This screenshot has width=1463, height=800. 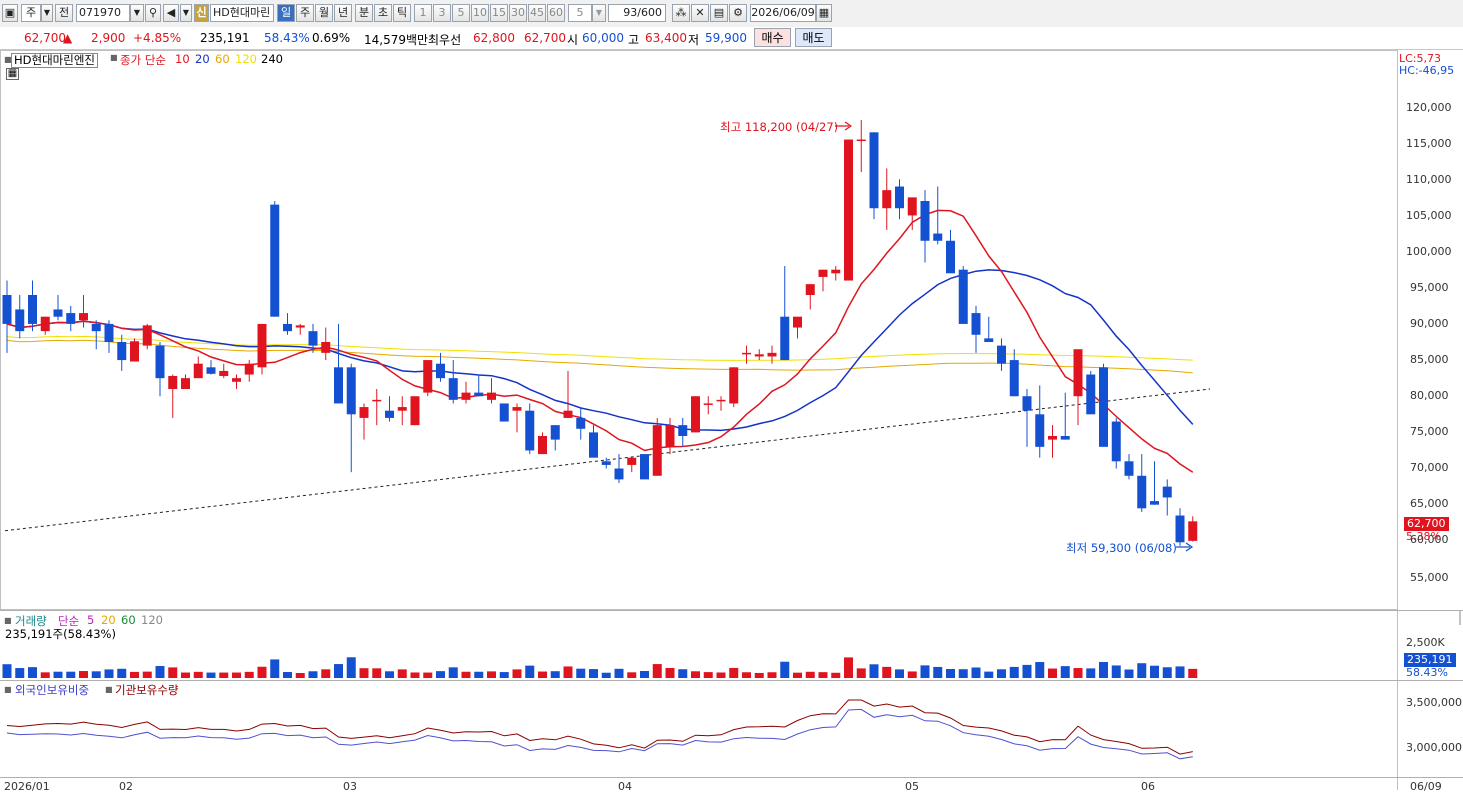 What do you see at coordinates (146, 690) in the screenshot?
I see `institution-holding-label: 기관보유수량` at bounding box center [146, 690].